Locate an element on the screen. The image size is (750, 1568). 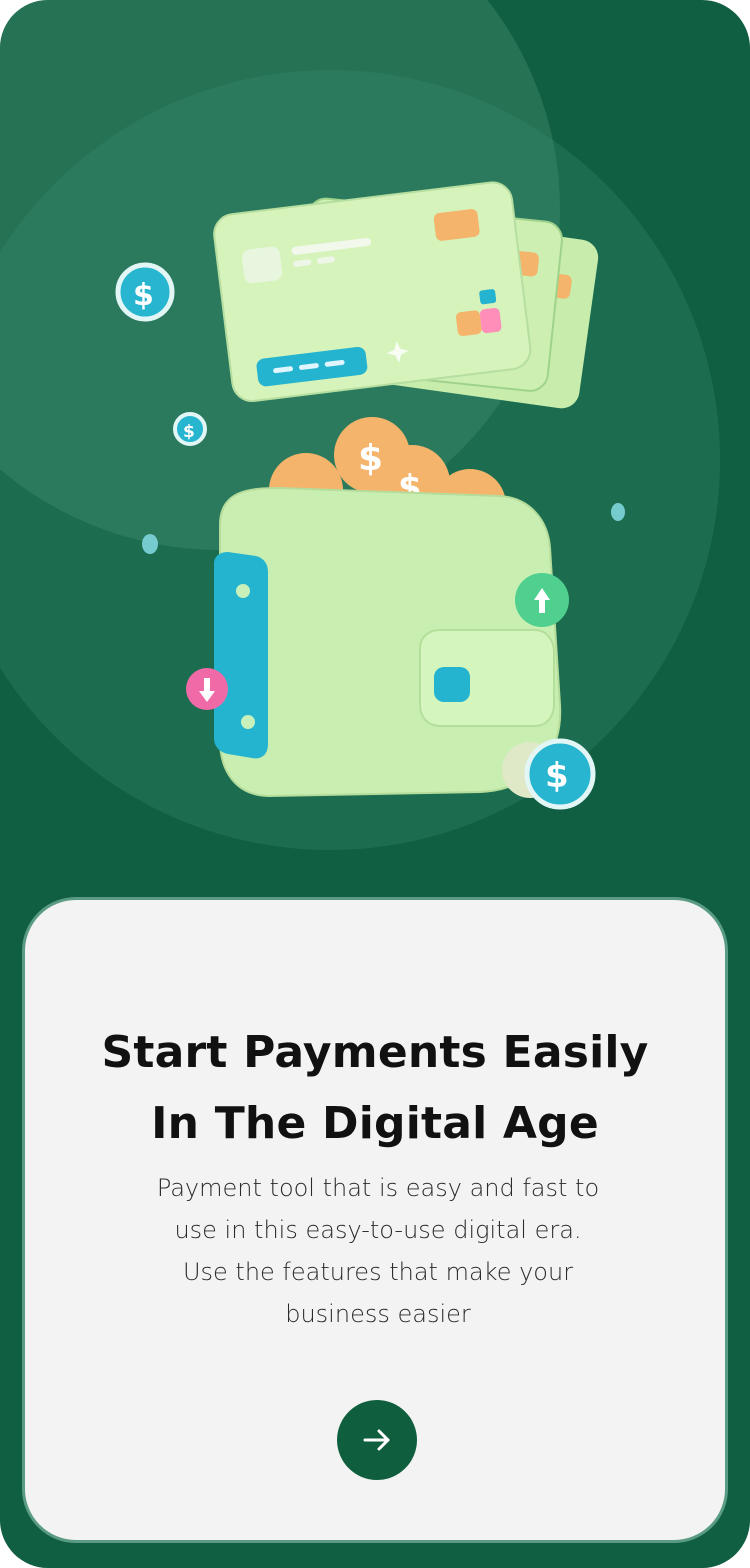
description-line-4: business easier is located at coordinates (378, 1314).